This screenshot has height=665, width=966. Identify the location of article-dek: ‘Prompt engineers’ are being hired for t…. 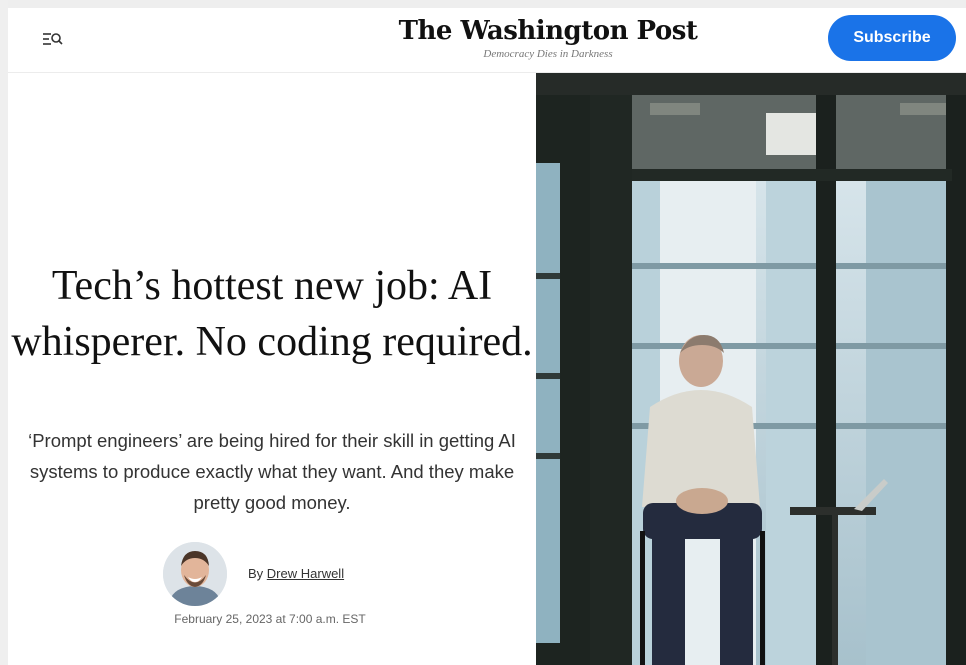
(272, 471).